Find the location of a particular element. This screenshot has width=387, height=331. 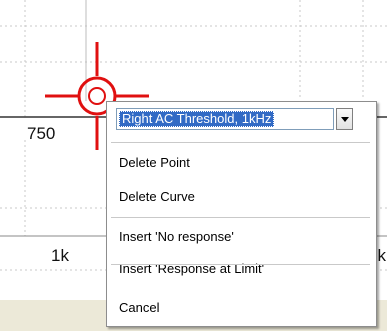

y-axis-label-750: 750 is located at coordinates (41, 133).